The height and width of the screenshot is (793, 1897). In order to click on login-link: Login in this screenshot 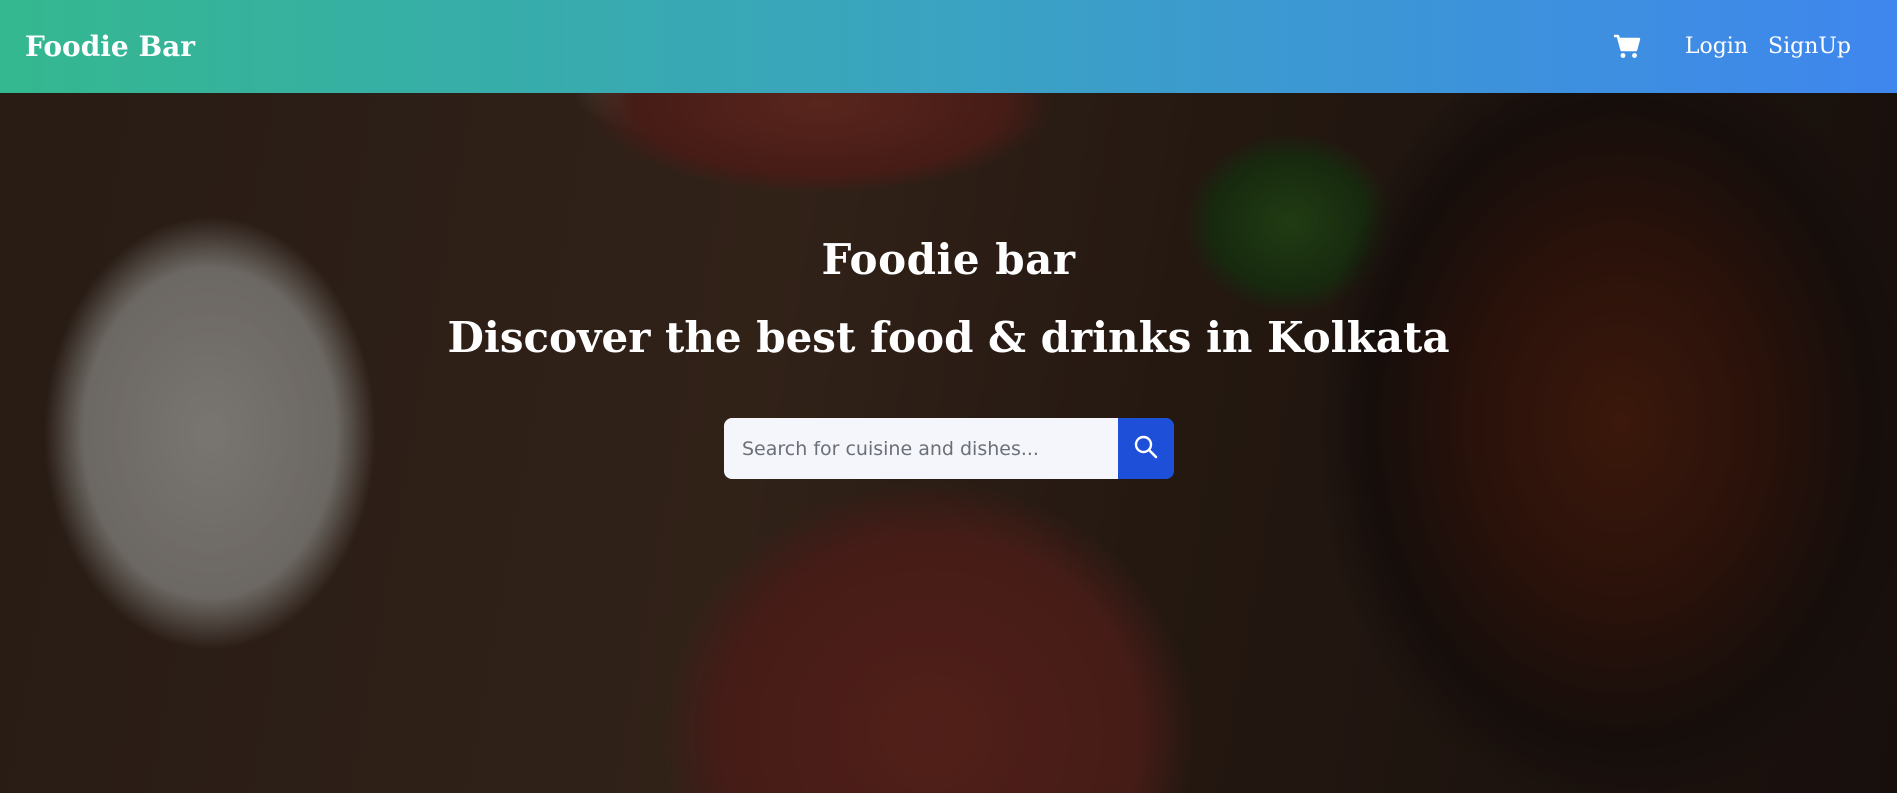, I will do `click(1716, 46)`.